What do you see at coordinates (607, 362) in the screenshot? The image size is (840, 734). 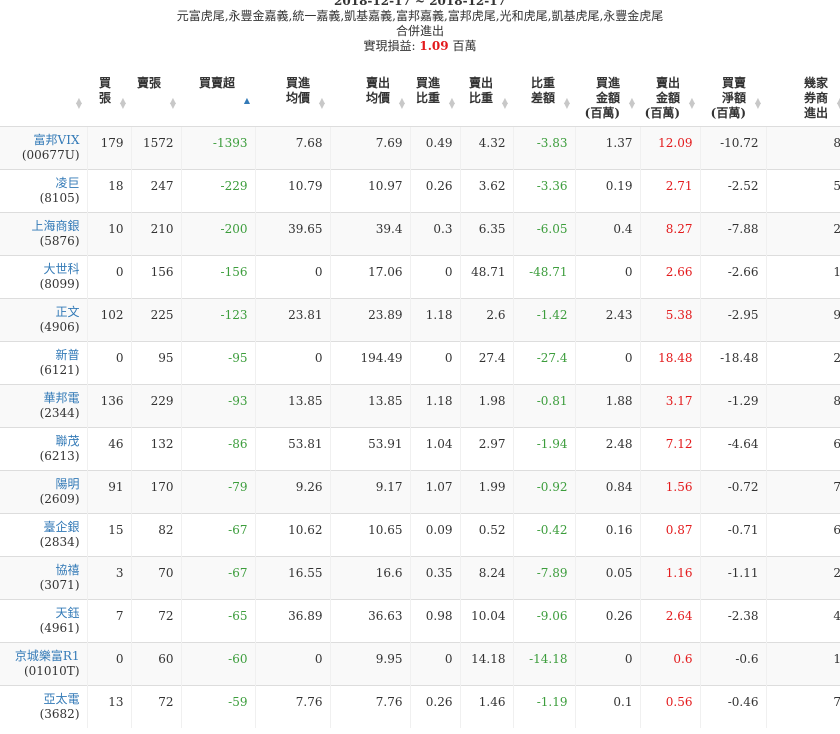 I see `buy-amount-cell: 0` at bounding box center [607, 362].